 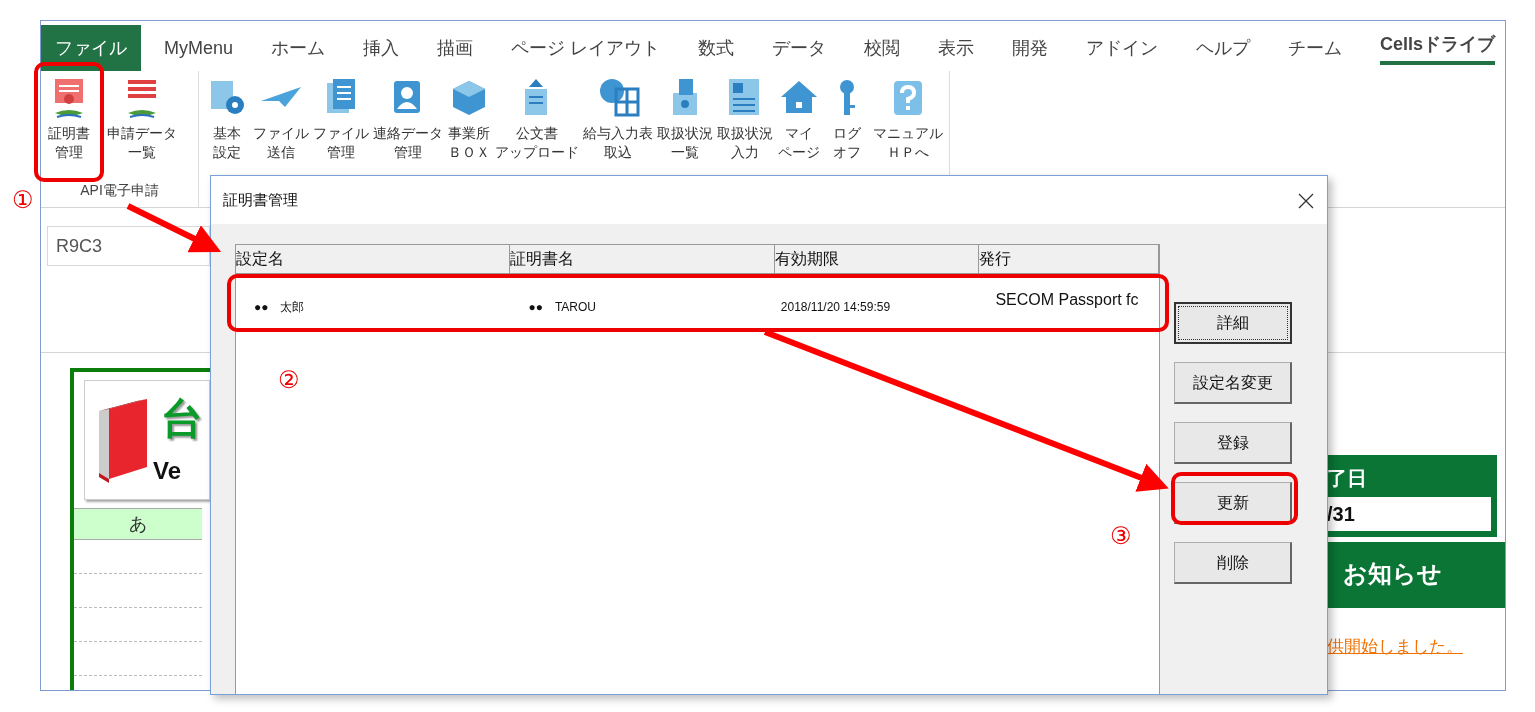 I want to click on dialog-button: 削除, so click(x=1233, y=563).